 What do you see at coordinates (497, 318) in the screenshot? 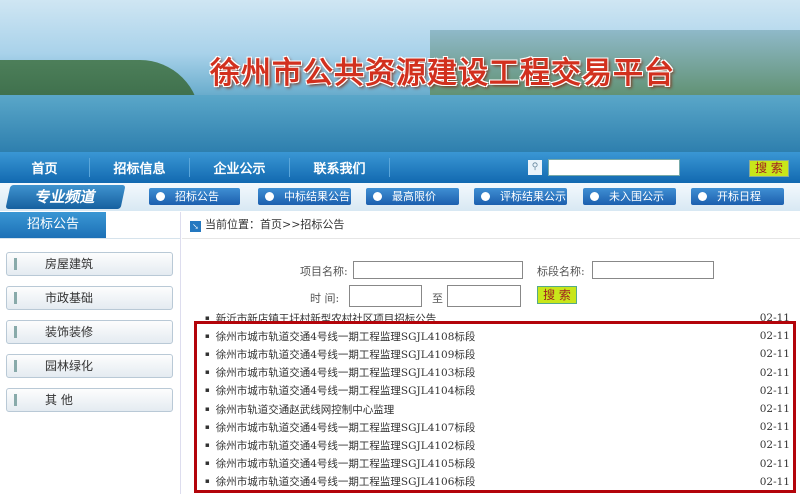
I see `list-item: 新沂市新店镇王圩村新型农村社区项目招标公告 02-11` at bounding box center [497, 318].